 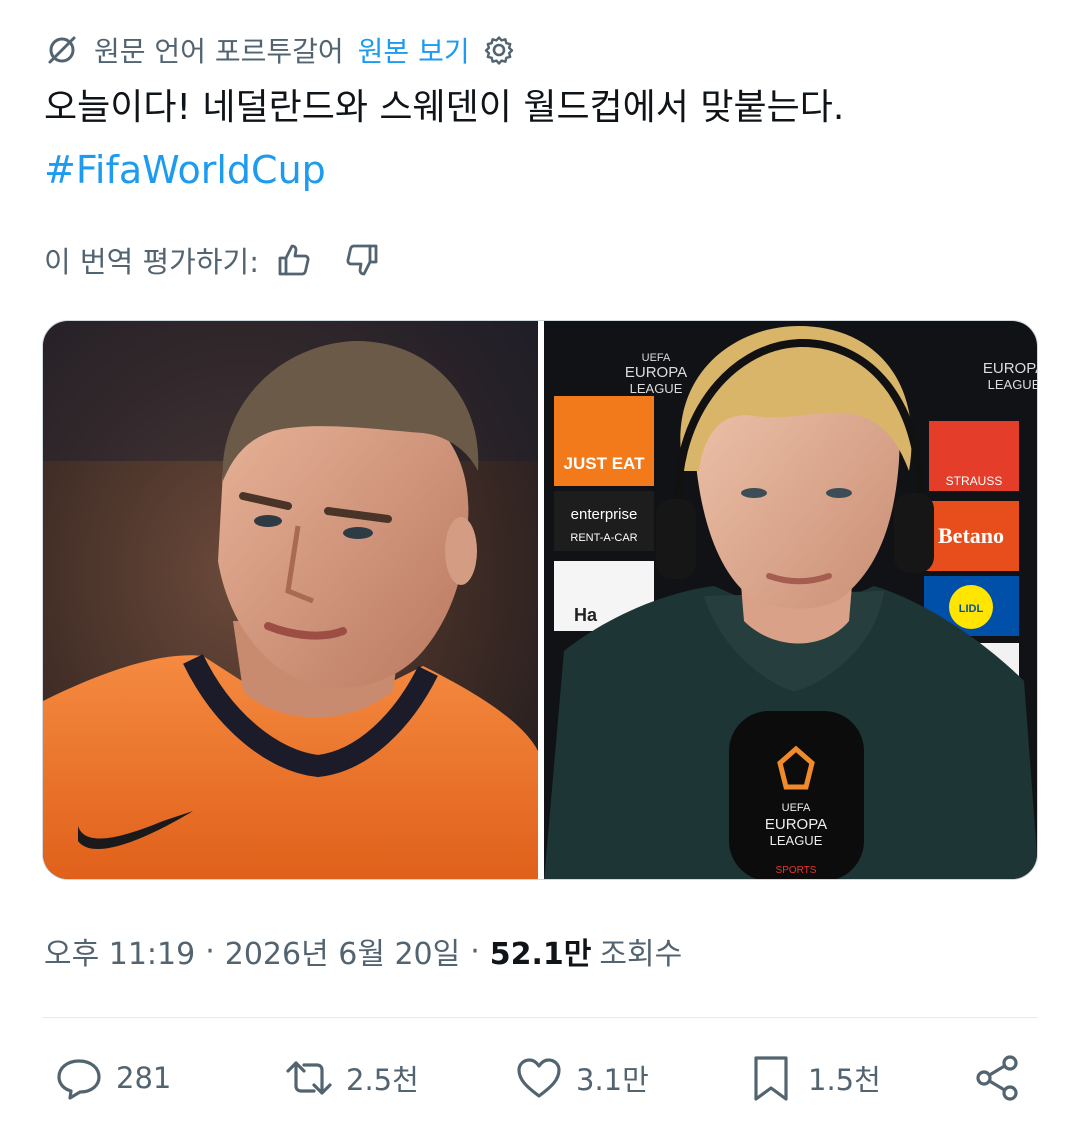 I want to click on bookmark-count: 1.5천, so click(x=844, y=1080).